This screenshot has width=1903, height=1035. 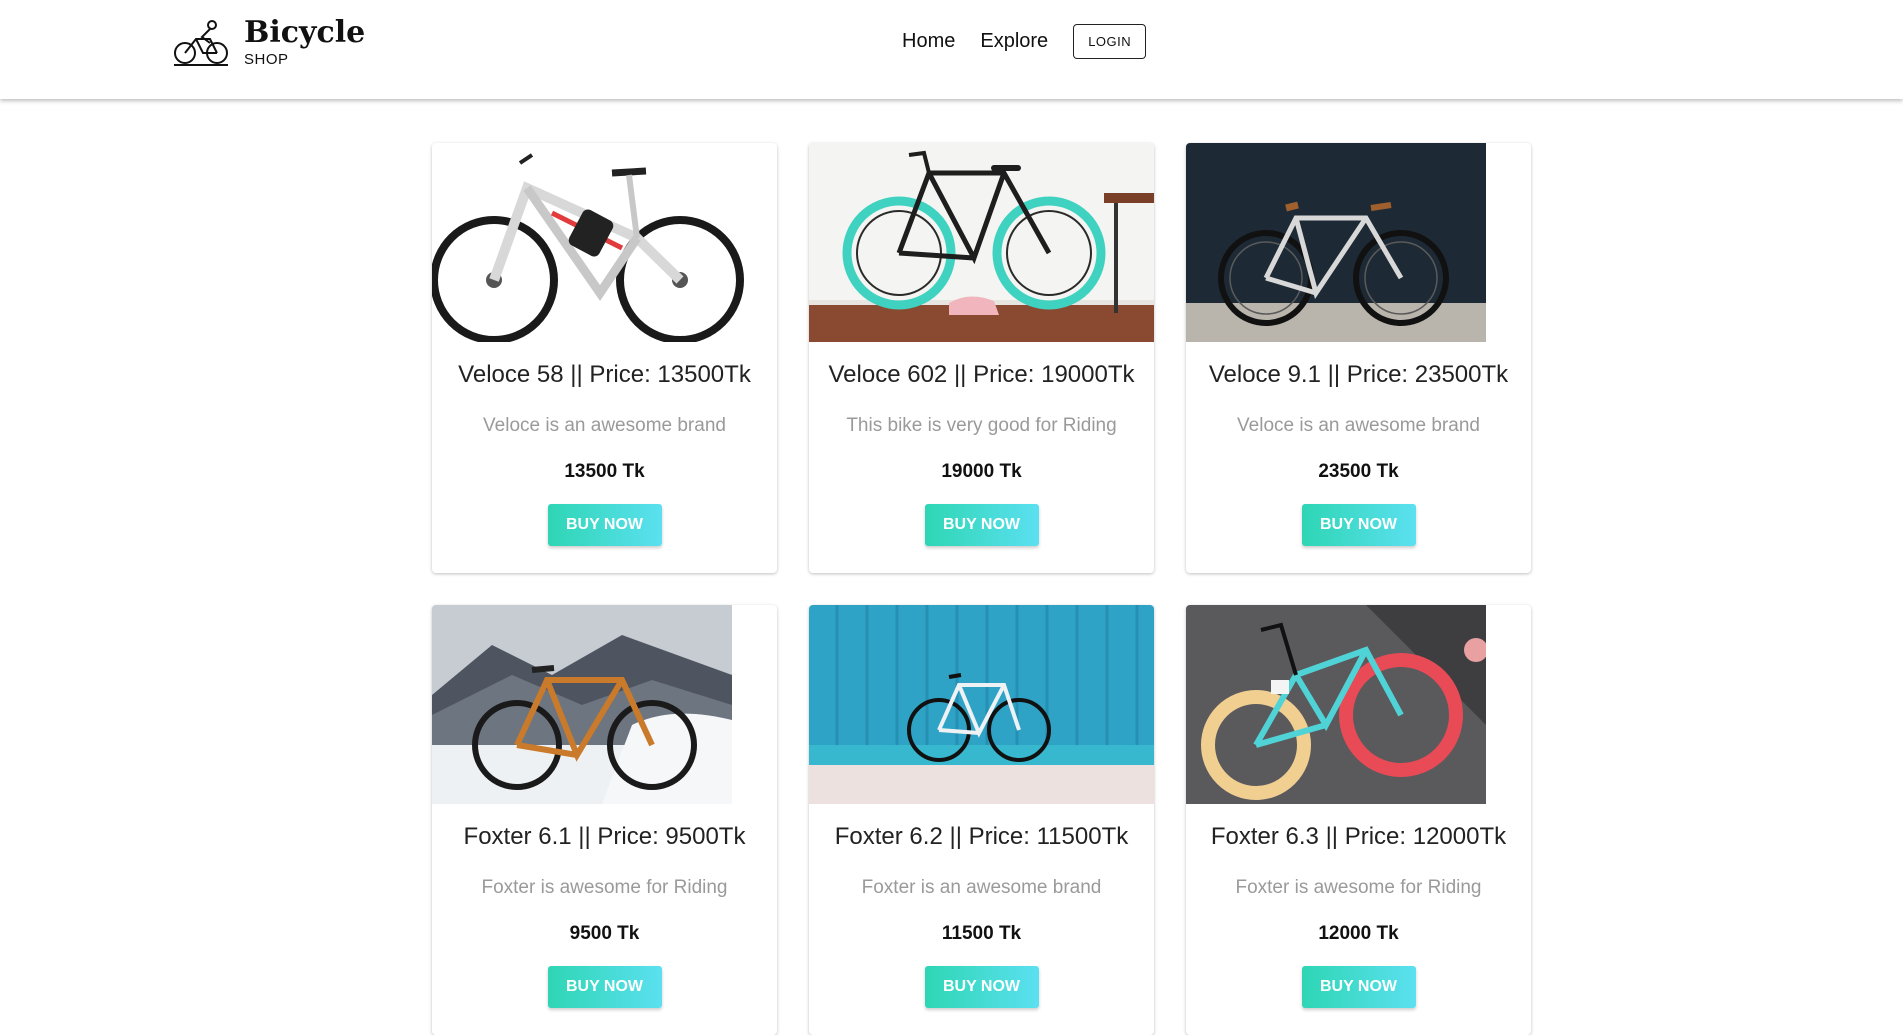 What do you see at coordinates (981, 887) in the screenshot?
I see `product-description: Foxter is an awesome brand` at bounding box center [981, 887].